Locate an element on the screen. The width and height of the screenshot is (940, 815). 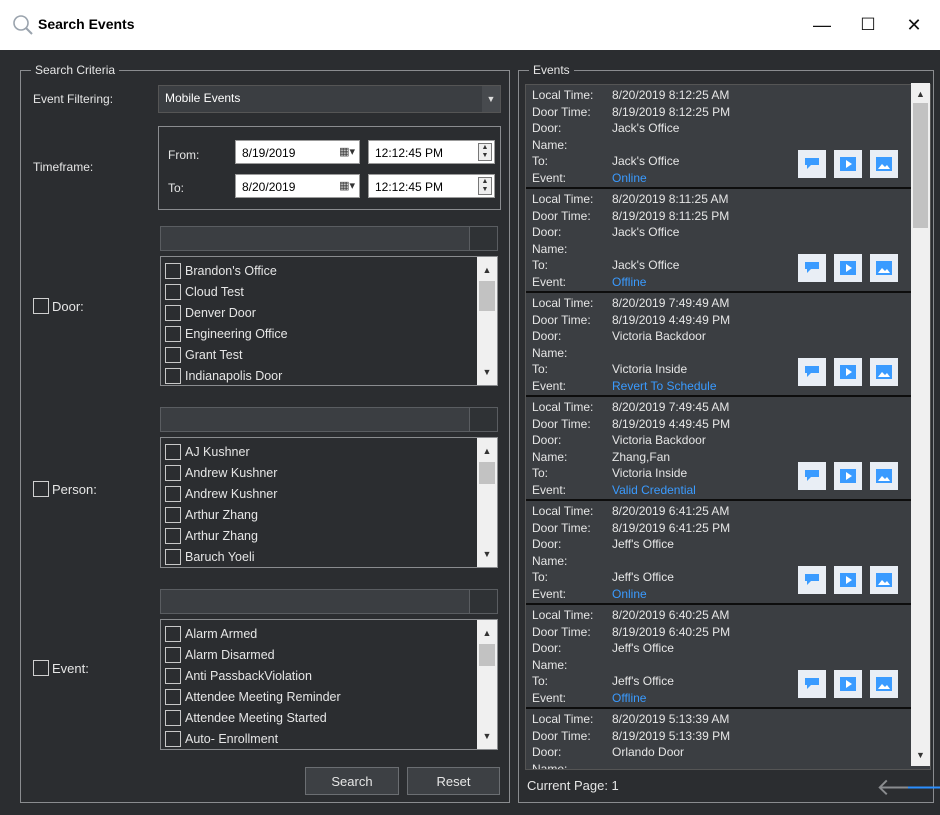
event-filter-checkbox: Event: is located at coordinates (61, 668).